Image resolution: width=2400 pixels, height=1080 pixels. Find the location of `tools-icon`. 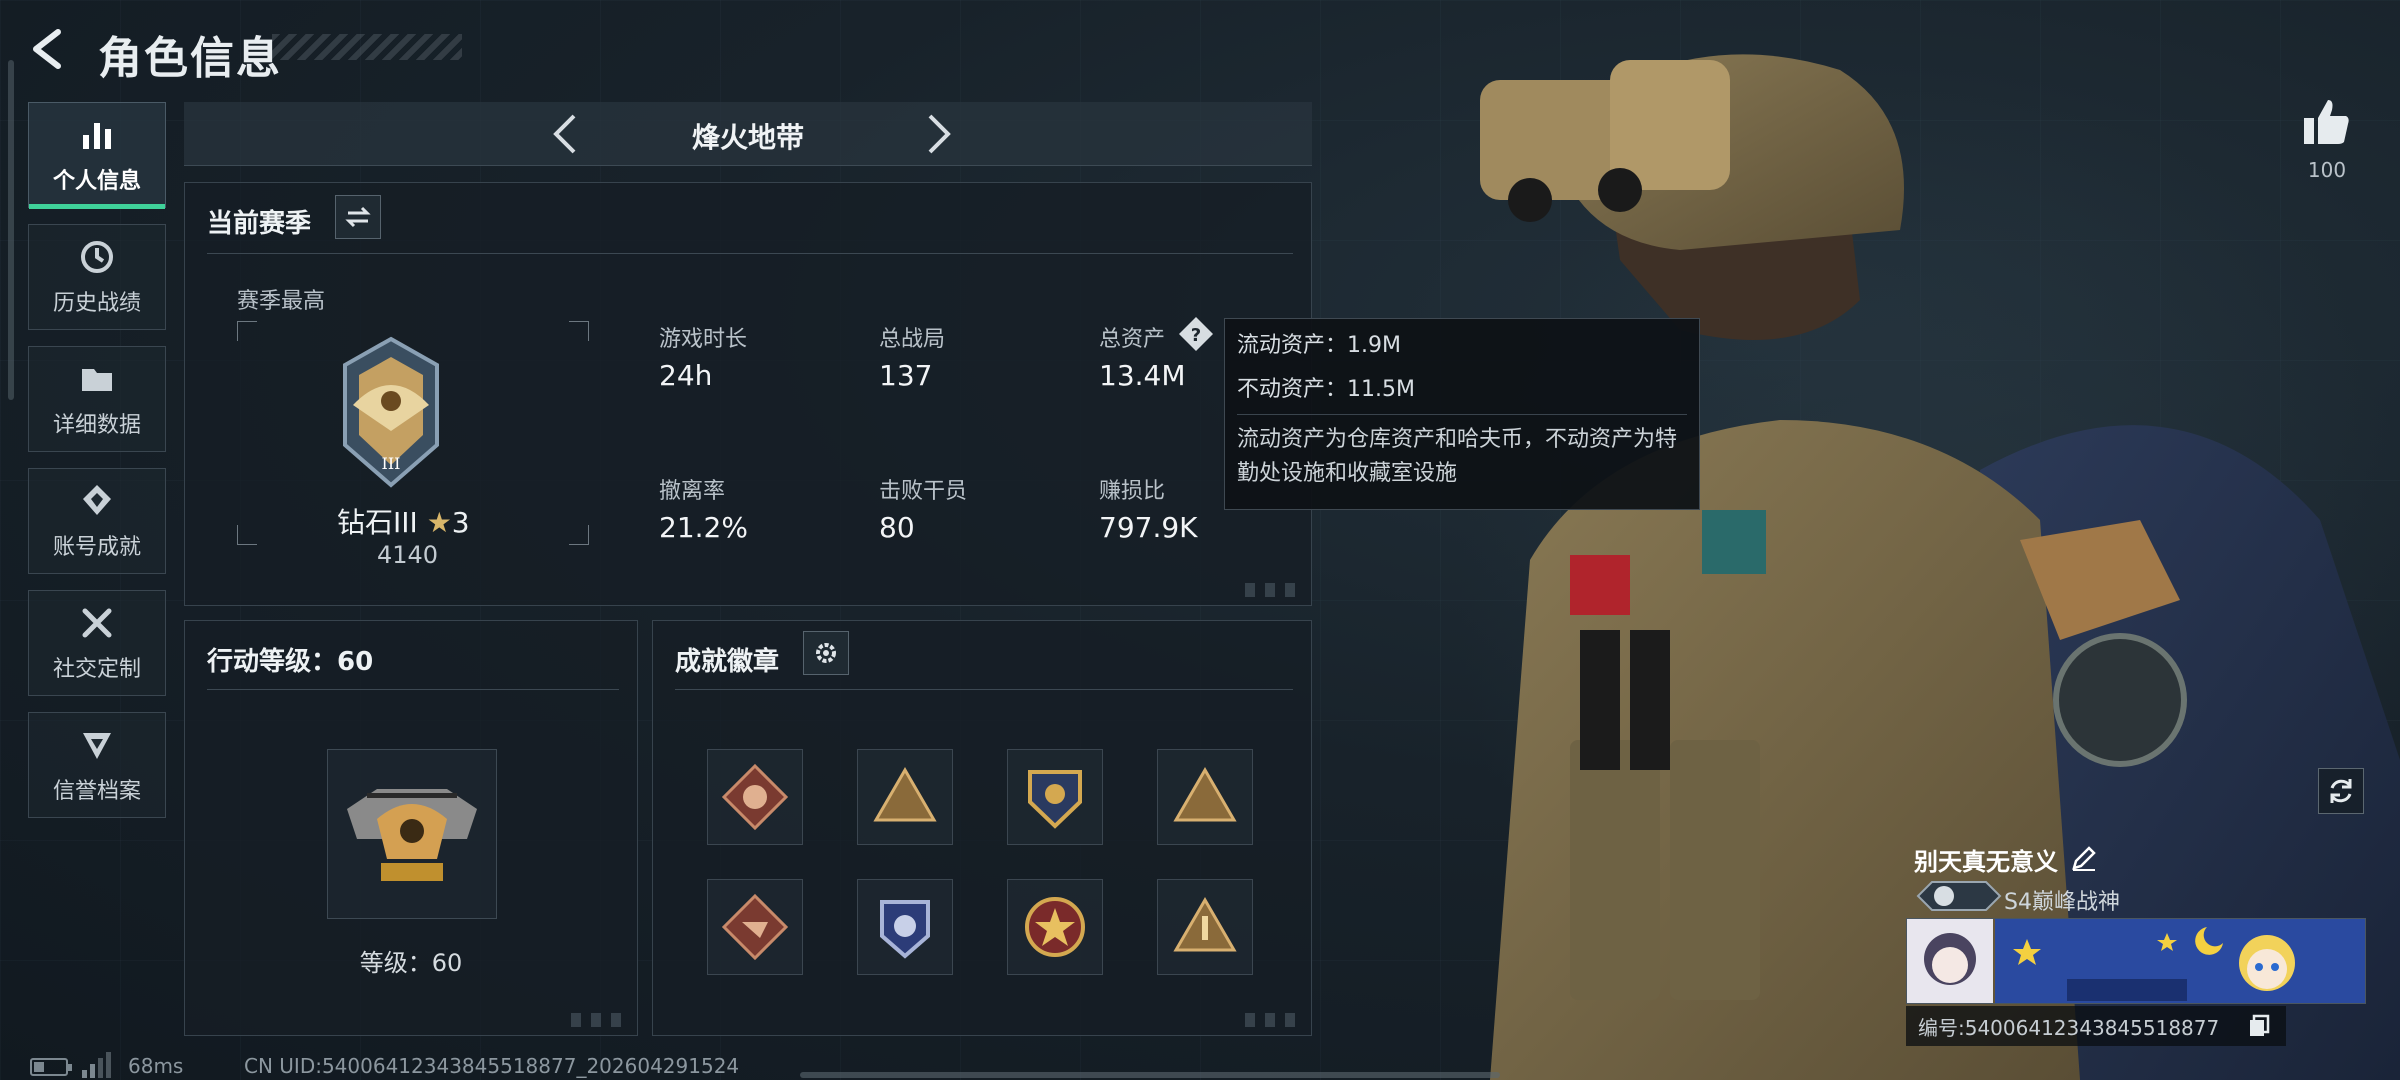

tools-icon is located at coordinates (97, 623).